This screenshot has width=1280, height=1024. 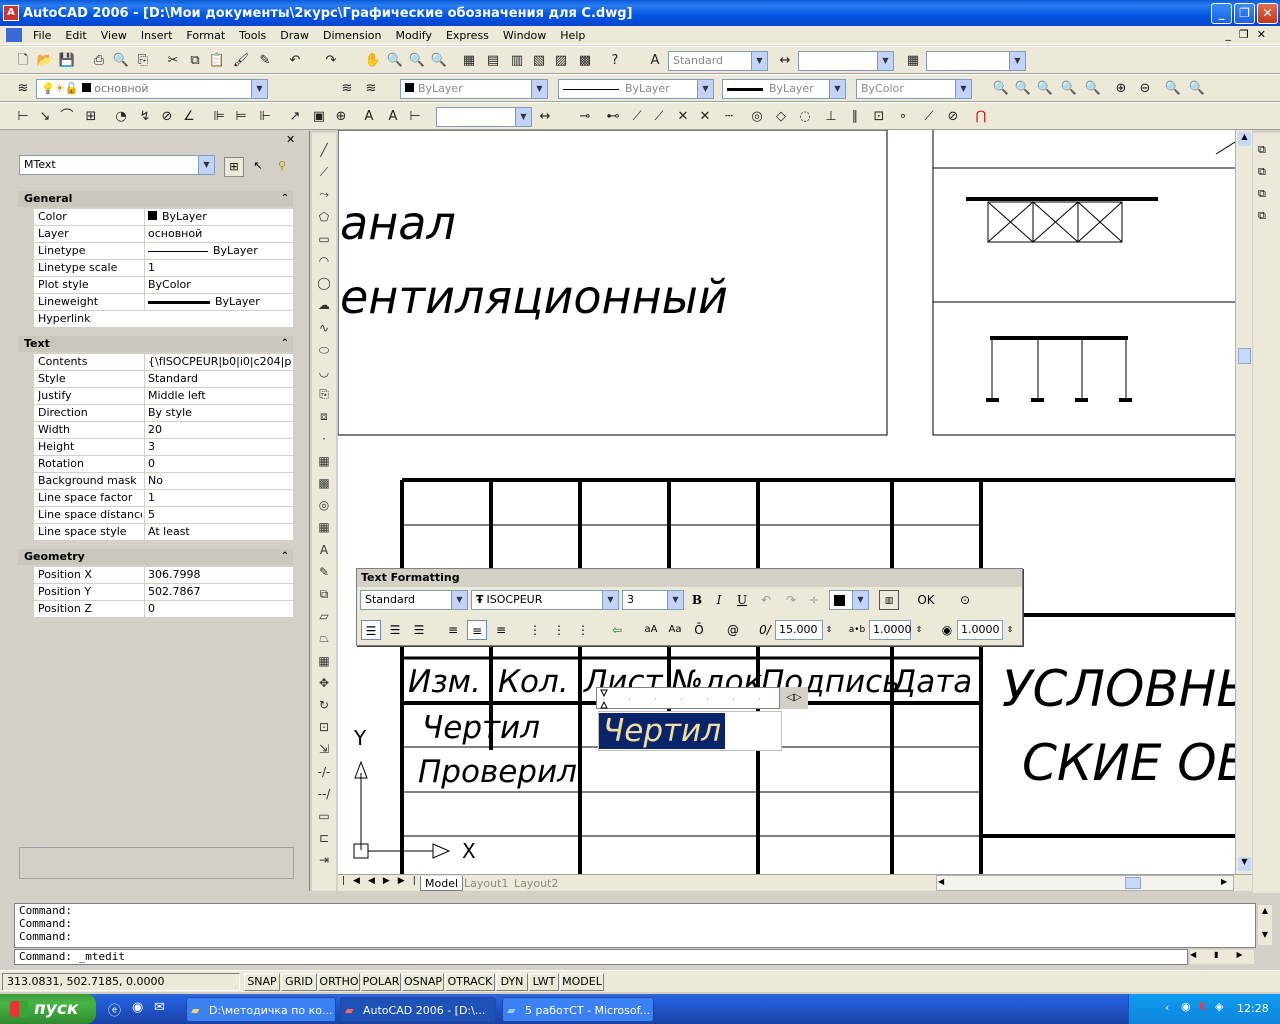 I want to click on italic-button: I, so click(x=719, y=600).